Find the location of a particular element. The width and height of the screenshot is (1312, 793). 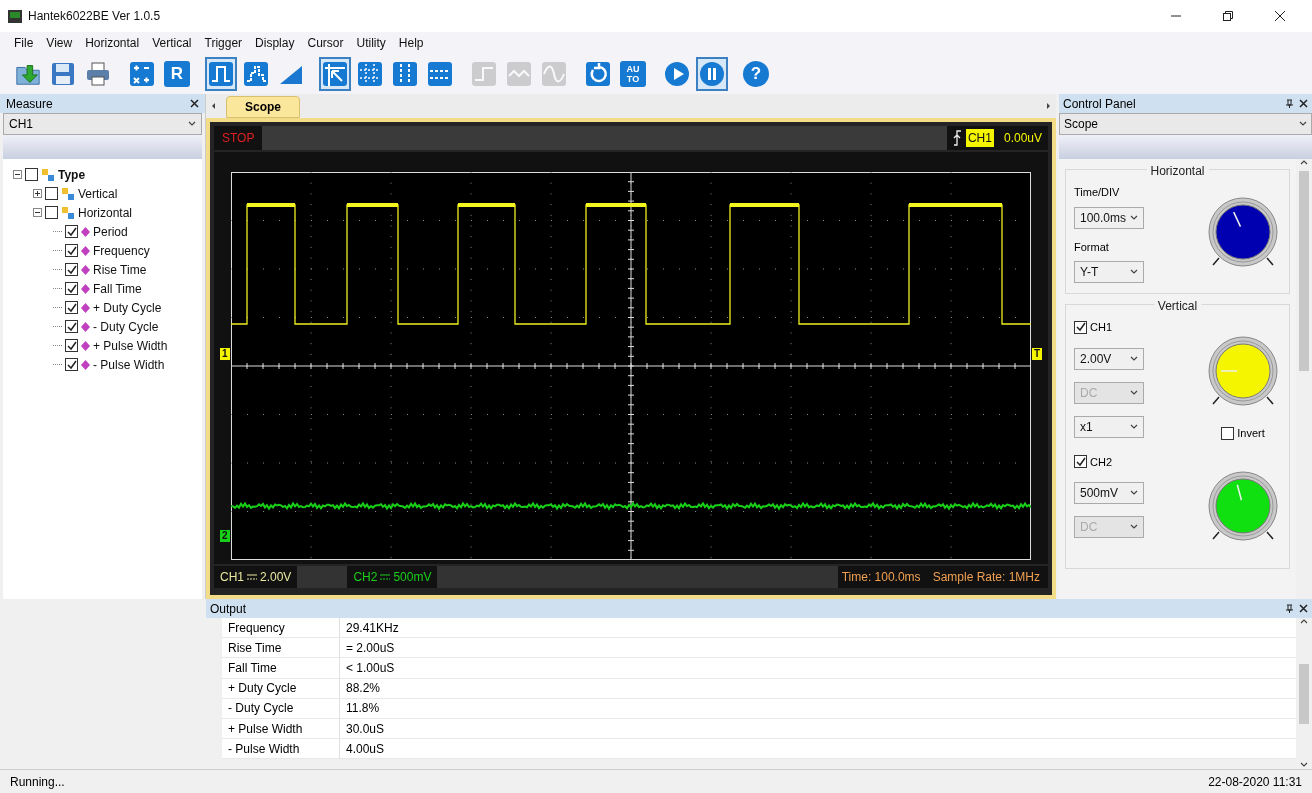

pointer-icon is located at coordinates (335, 74).